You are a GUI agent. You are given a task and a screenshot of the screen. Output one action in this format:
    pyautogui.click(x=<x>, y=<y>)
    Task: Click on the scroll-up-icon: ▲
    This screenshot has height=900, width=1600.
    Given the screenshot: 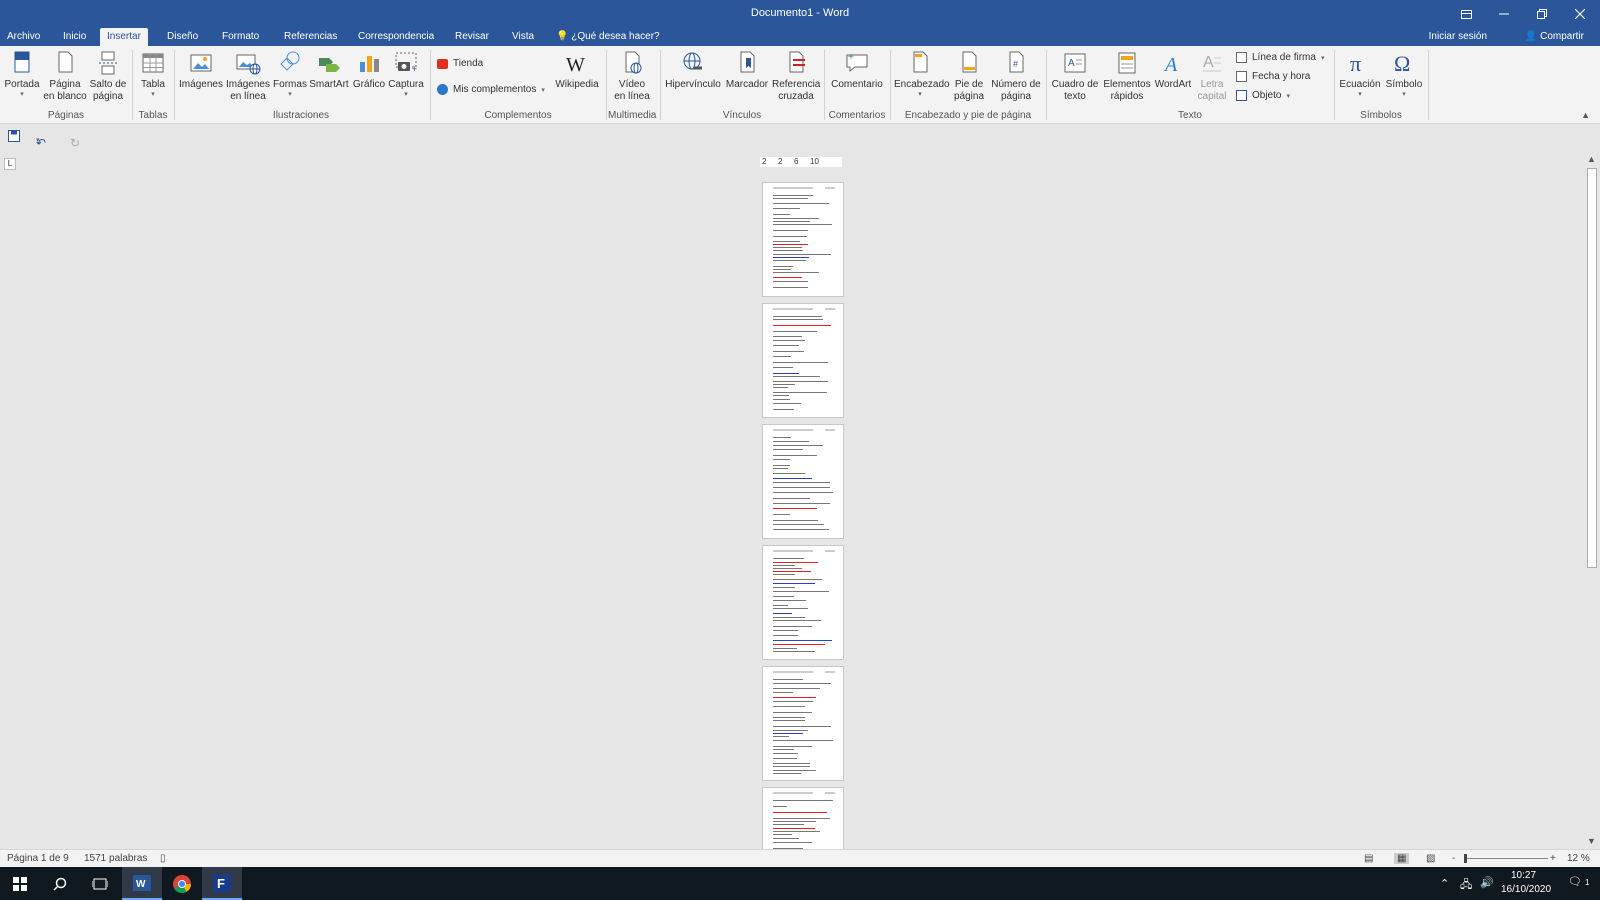 What is the action you would take?
    pyautogui.click(x=1591, y=159)
    